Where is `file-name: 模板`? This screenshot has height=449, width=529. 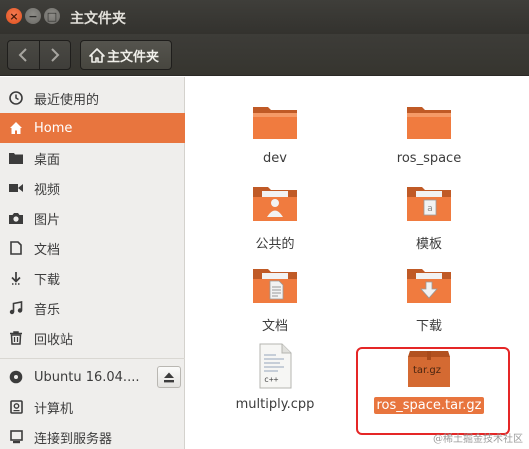
file-name: 模板 is located at coordinates (428, 244).